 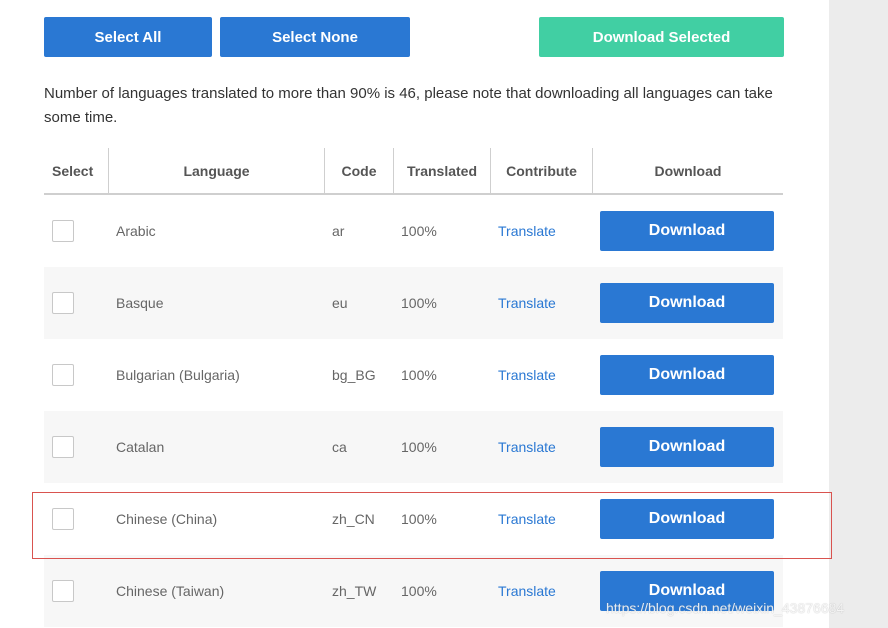 What do you see at coordinates (725, 608) in the screenshot?
I see `watermark-text: https://blog.csdn.net/weixin_43876684` at bounding box center [725, 608].